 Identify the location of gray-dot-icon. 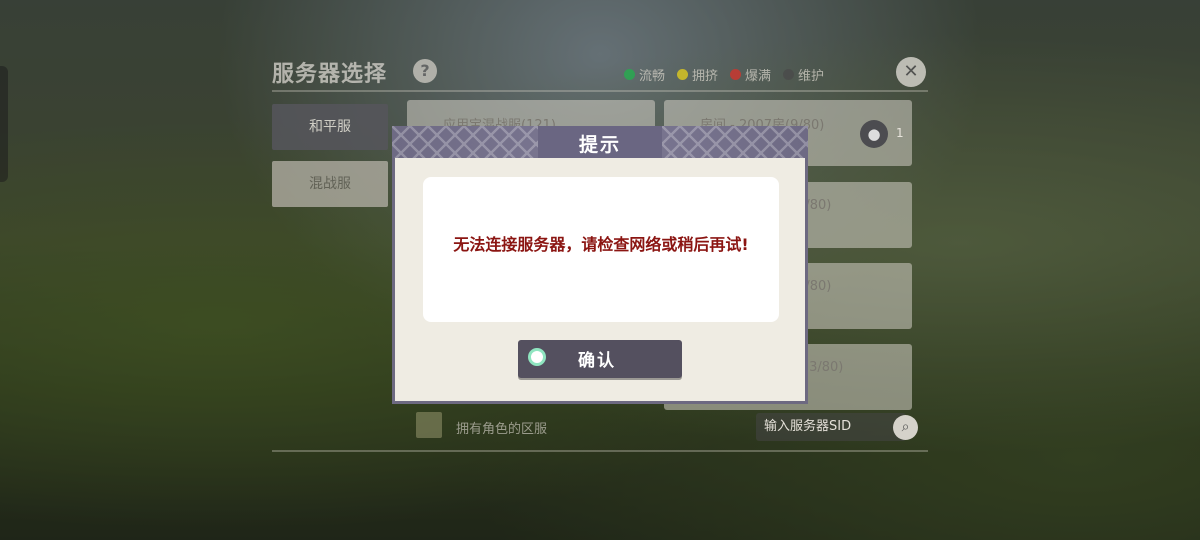
(789, 74).